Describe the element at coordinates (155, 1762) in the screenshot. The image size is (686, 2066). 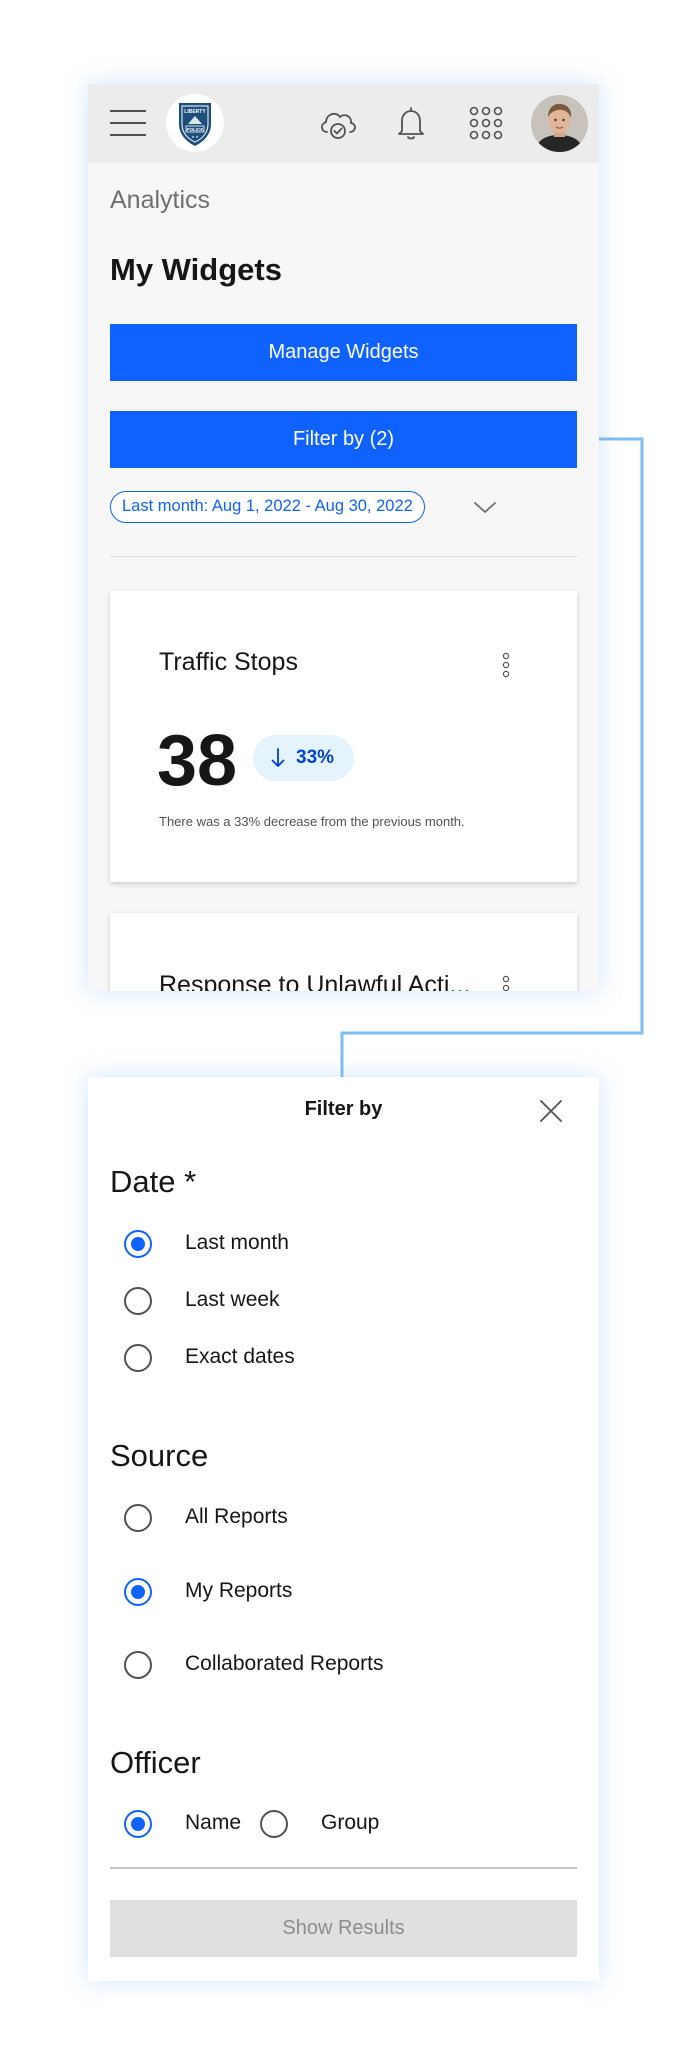
I see `officer-section-title: Officer` at that location.